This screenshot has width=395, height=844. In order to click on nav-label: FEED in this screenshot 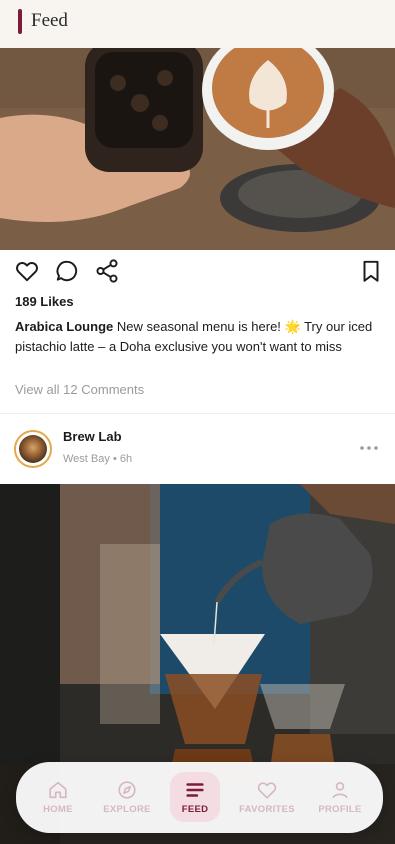, I will do `click(195, 809)`.